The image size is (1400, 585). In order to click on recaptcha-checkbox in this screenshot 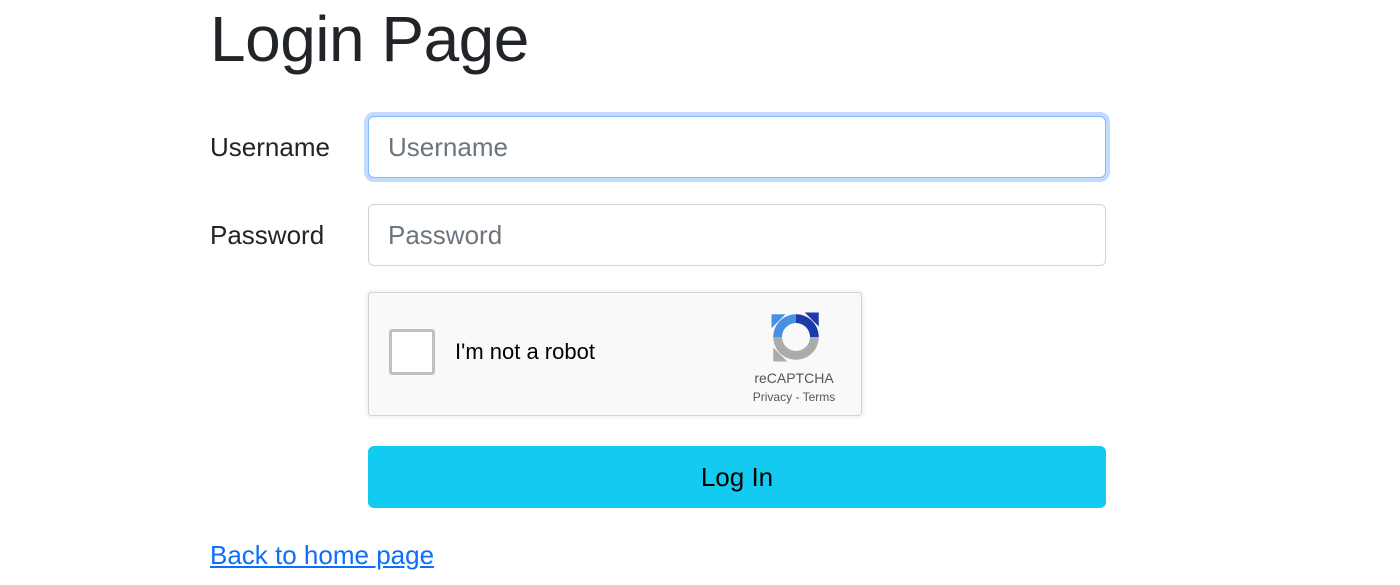, I will do `click(412, 352)`.